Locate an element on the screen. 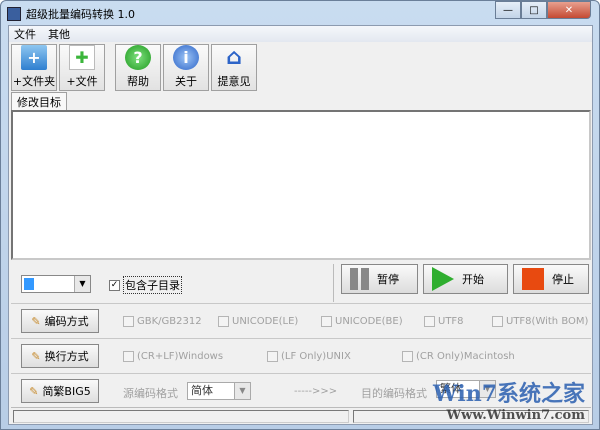  watermark: Win7系统之家 Www.Winwin7.com is located at coordinates (509, 399).